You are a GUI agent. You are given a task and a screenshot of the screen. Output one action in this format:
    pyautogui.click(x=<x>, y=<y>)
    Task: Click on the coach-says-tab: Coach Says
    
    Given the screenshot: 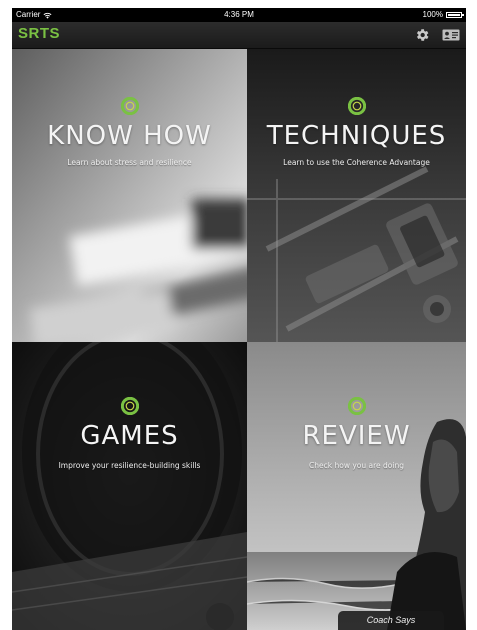 What is the action you would take?
    pyautogui.click(x=391, y=620)
    